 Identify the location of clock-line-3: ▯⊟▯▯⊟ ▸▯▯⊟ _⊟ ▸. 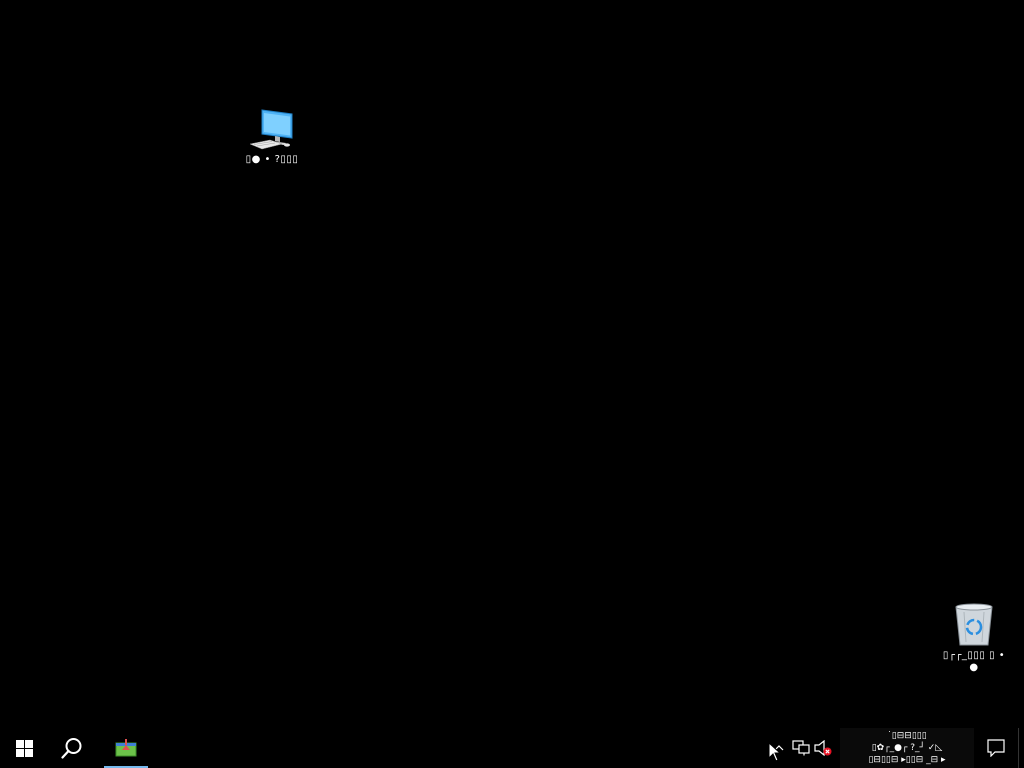
(907, 760).